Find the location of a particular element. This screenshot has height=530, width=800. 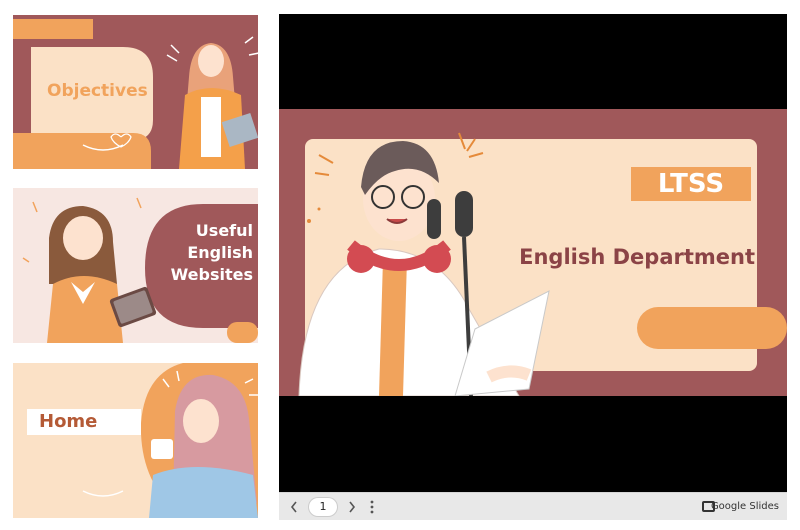

thumbnail-title: Useful English Websites is located at coordinates (211, 252).